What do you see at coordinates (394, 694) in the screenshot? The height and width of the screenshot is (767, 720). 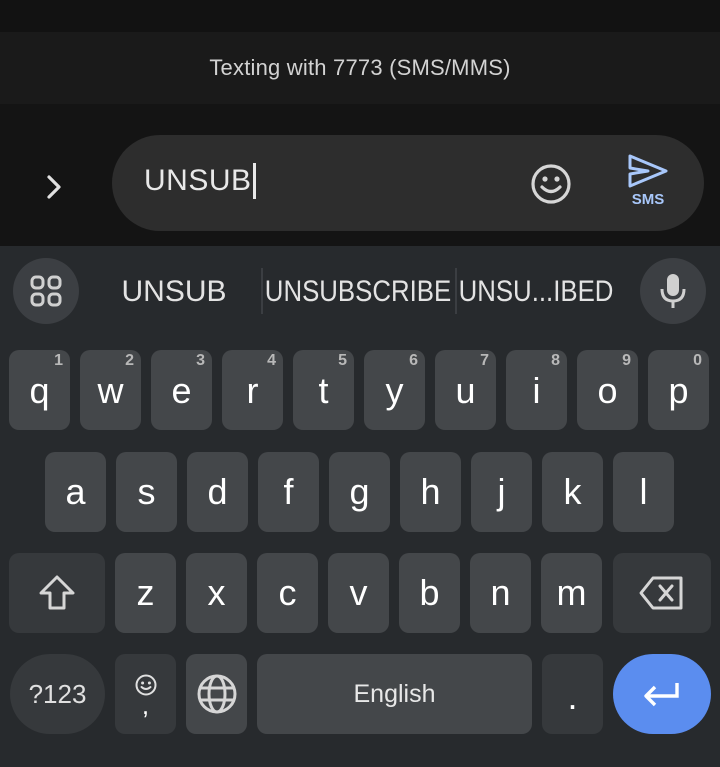 I see `space-key: English` at bounding box center [394, 694].